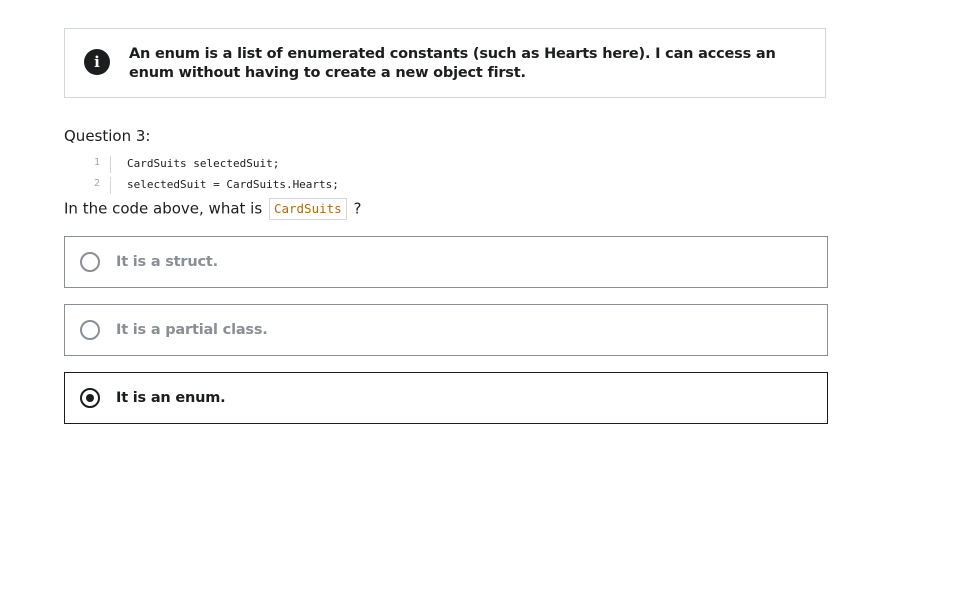  What do you see at coordinates (307, 209) in the screenshot?
I see `prompt-inline-code: CardSuits` at bounding box center [307, 209].